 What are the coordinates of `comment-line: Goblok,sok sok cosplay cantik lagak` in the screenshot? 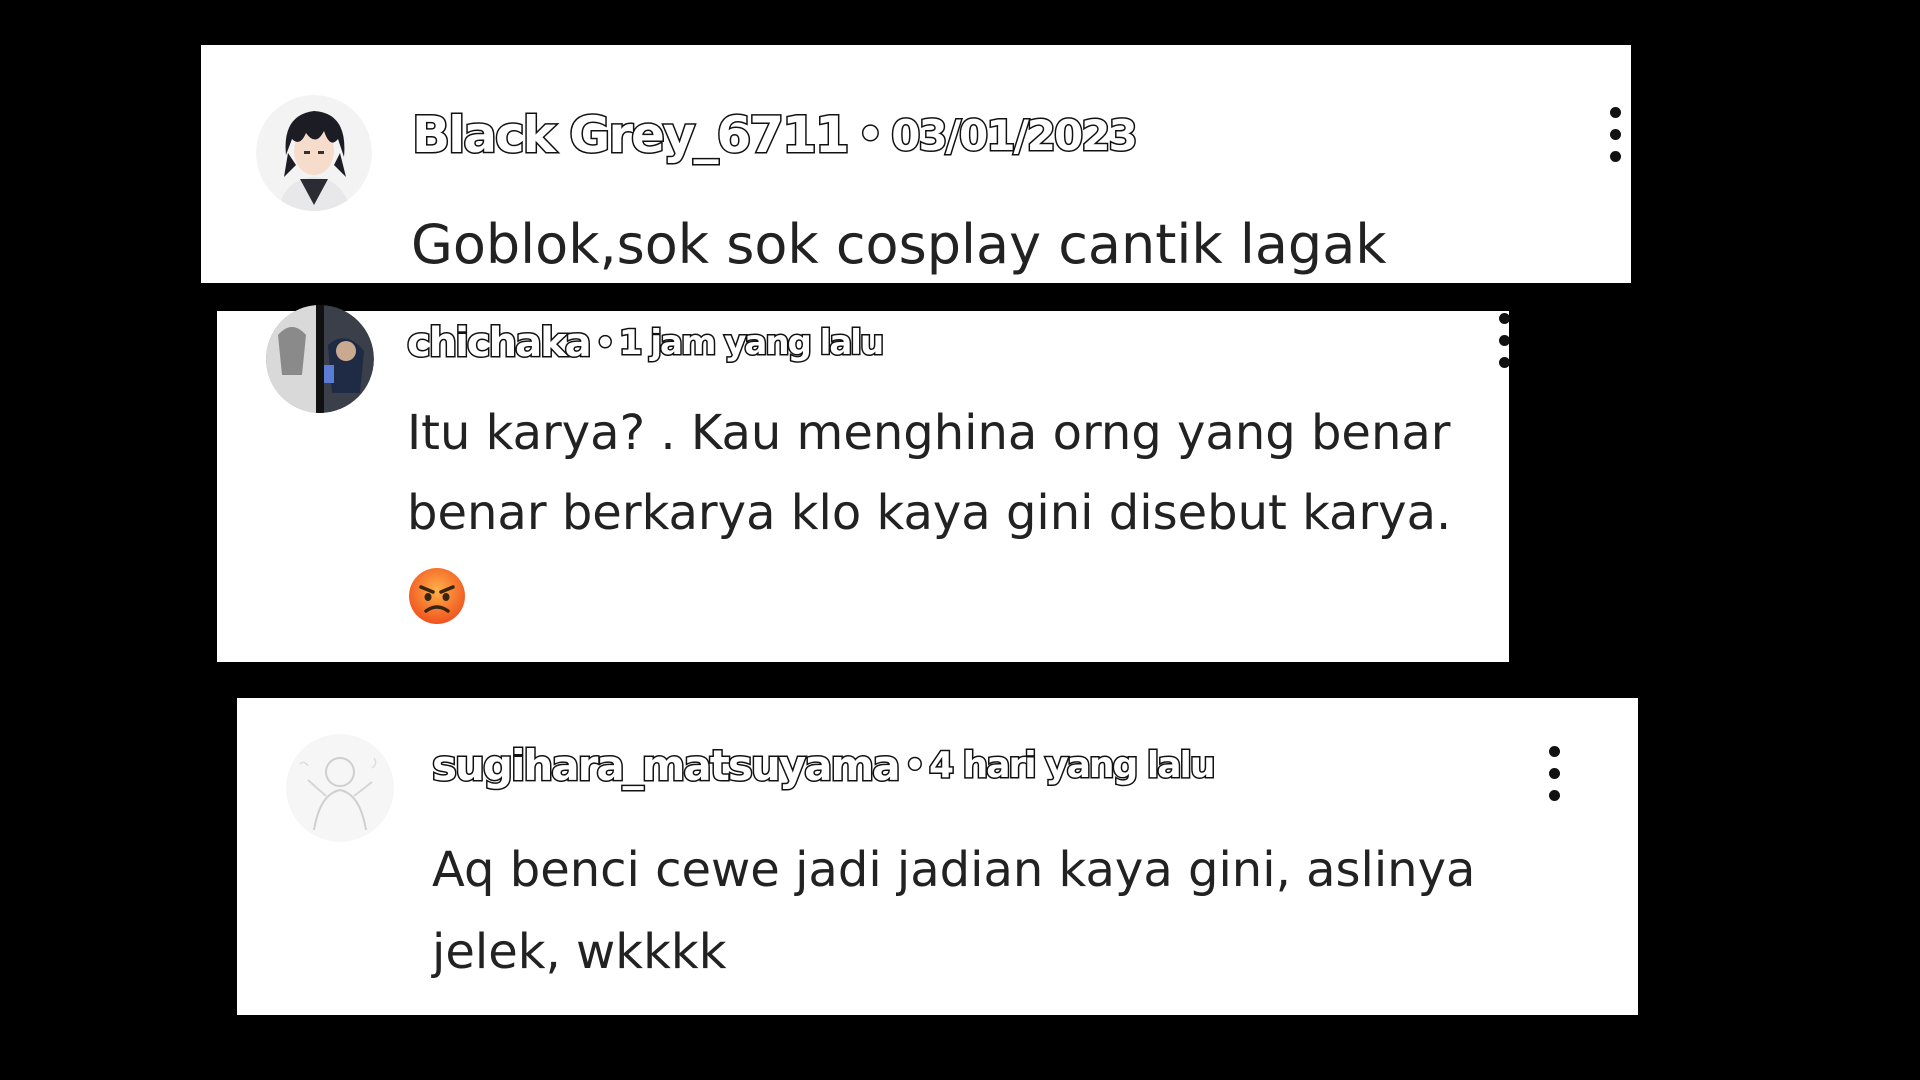 It's located at (899, 244).